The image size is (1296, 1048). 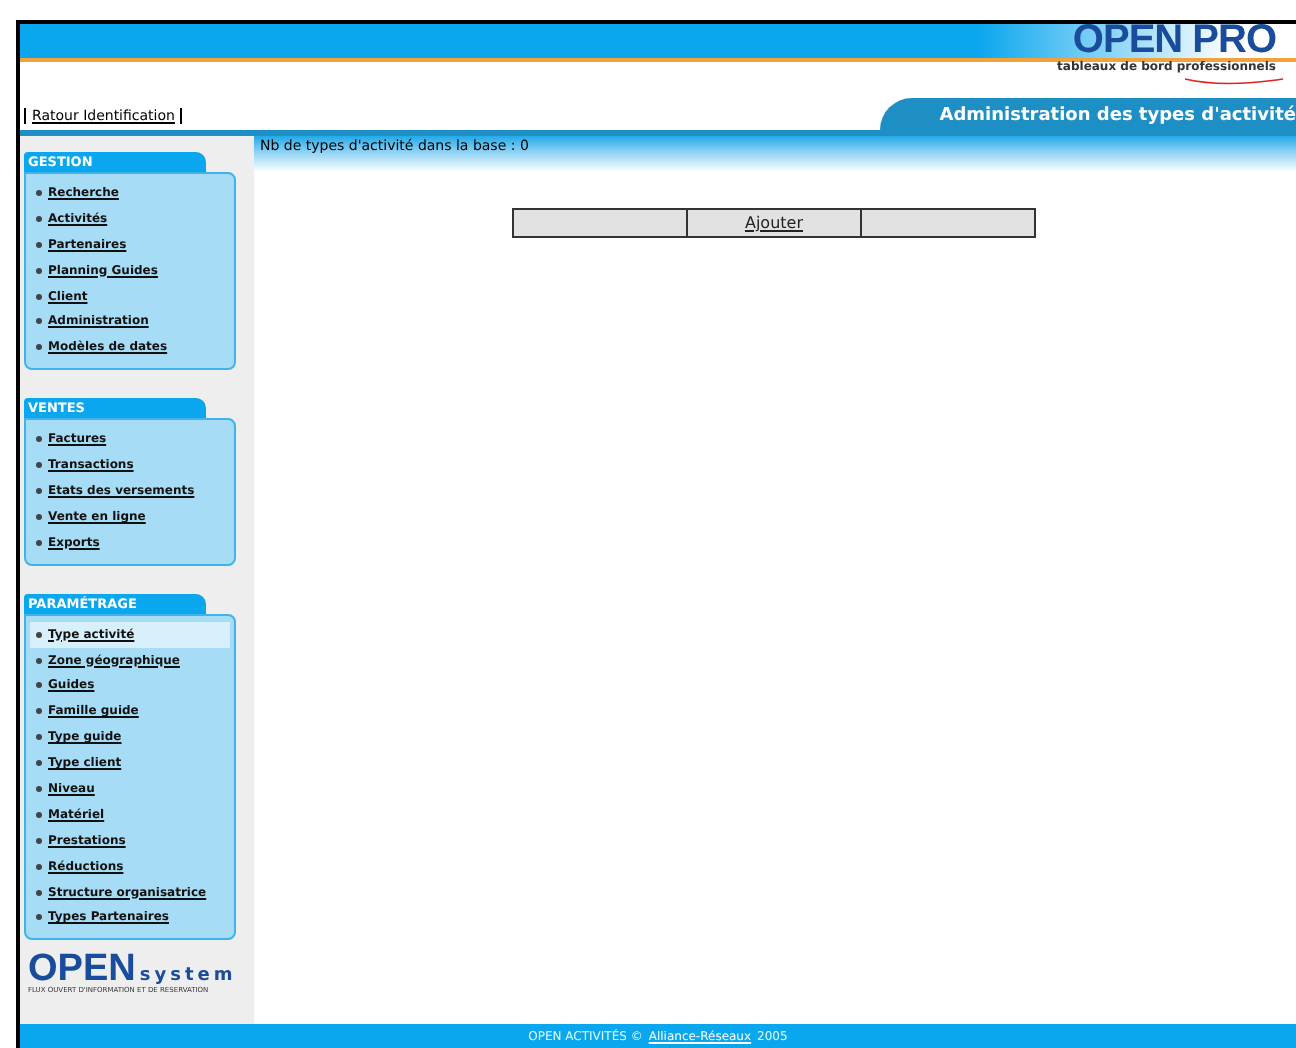 What do you see at coordinates (1087, 114) in the screenshot?
I see `page-title: Administration des types d'activité` at bounding box center [1087, 114].